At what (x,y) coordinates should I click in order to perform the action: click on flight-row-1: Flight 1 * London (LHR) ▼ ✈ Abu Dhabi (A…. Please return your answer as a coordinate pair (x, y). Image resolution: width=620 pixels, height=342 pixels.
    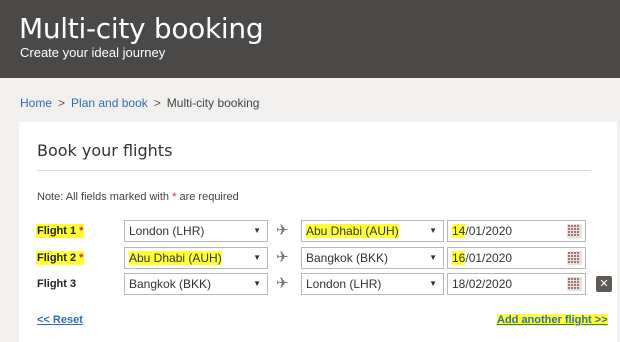
    Looking at the image, I should click on (318, 232).